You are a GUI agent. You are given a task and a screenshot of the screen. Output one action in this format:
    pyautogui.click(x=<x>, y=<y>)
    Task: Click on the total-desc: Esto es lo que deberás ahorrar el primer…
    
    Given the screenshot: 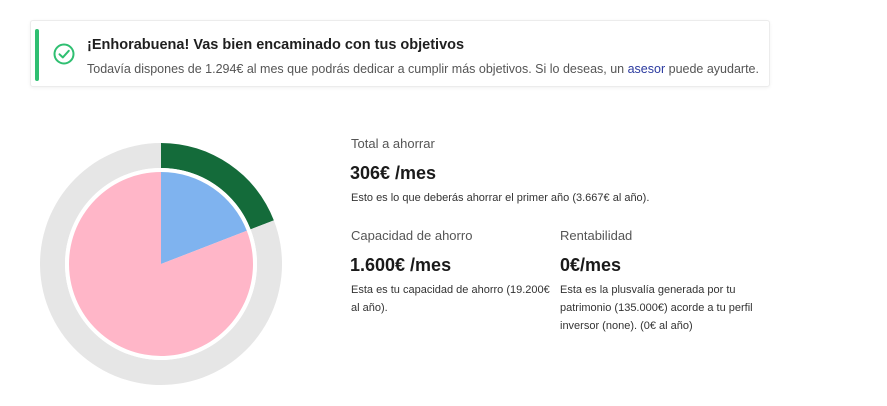 What is the action you would take?
    pyautogui.click(x=500, y=198)
    